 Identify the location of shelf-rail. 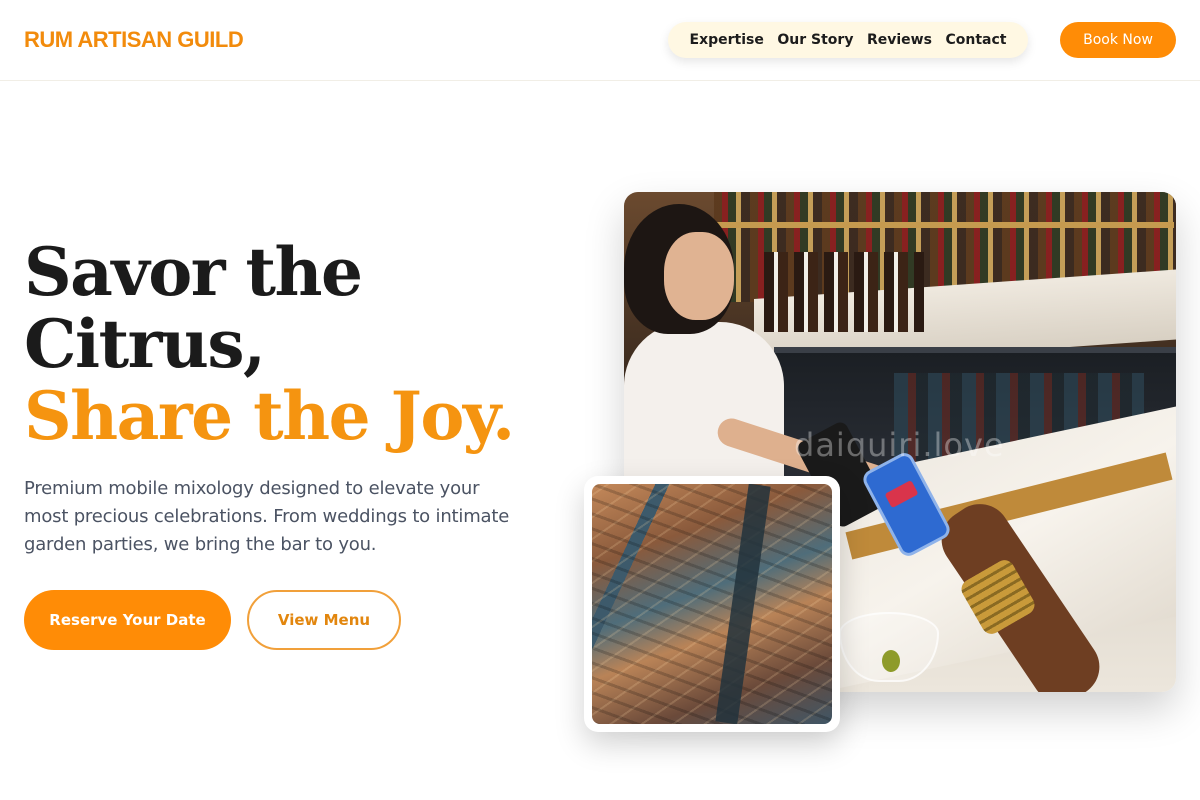
(944, 225).